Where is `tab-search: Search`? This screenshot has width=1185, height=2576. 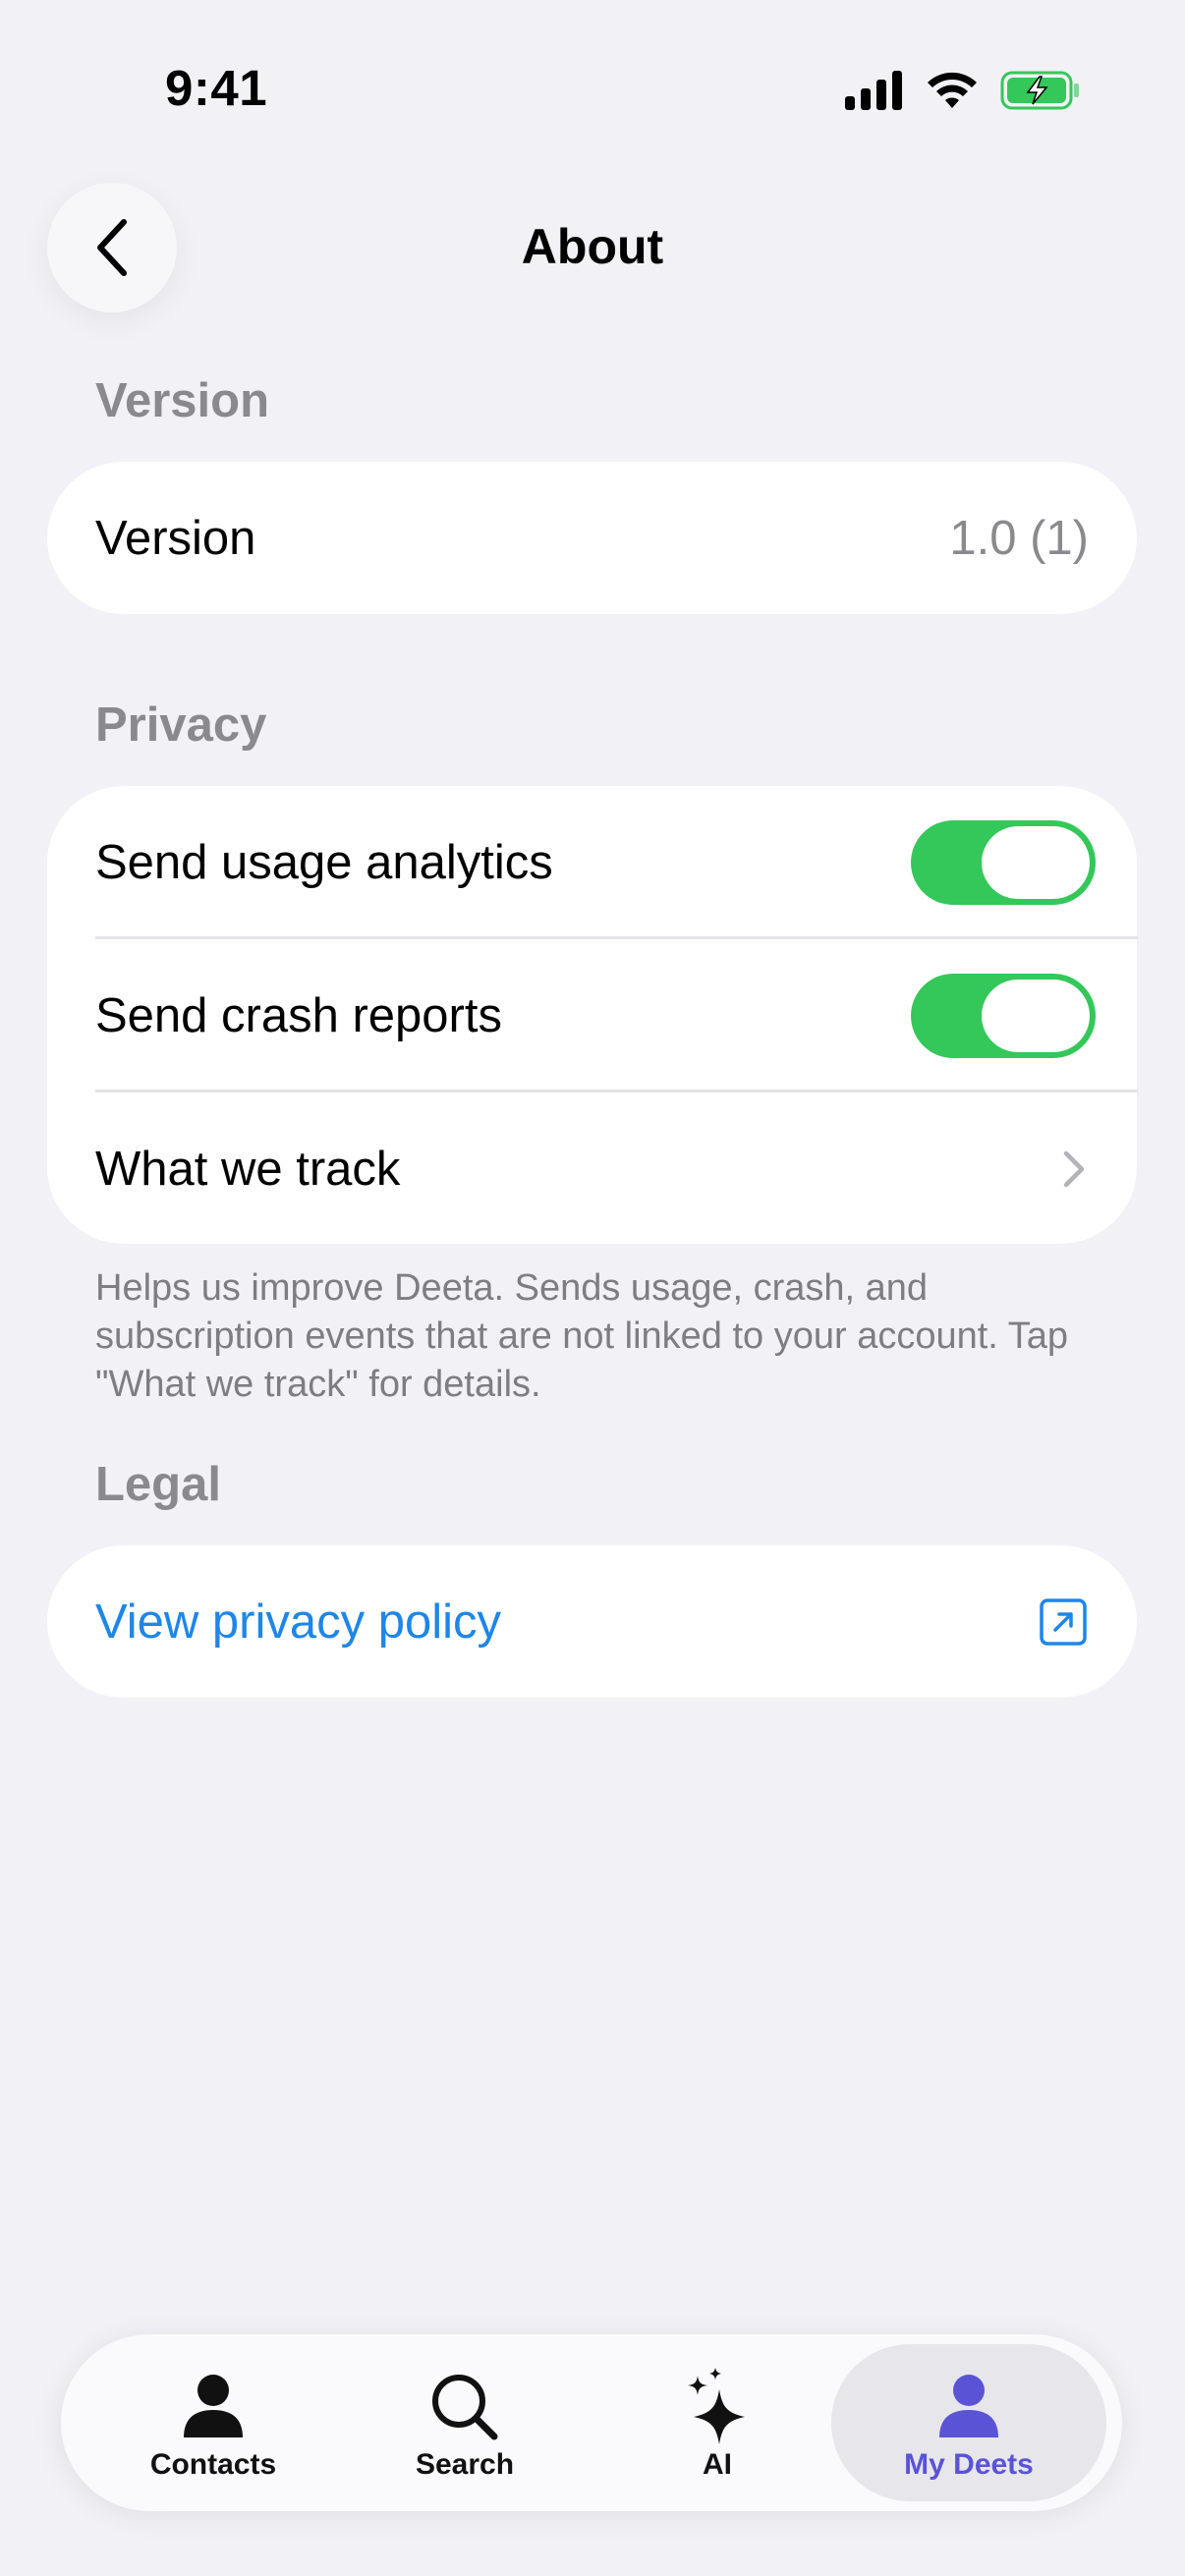
tab-search: Search is located at coordinates (465, 2422).